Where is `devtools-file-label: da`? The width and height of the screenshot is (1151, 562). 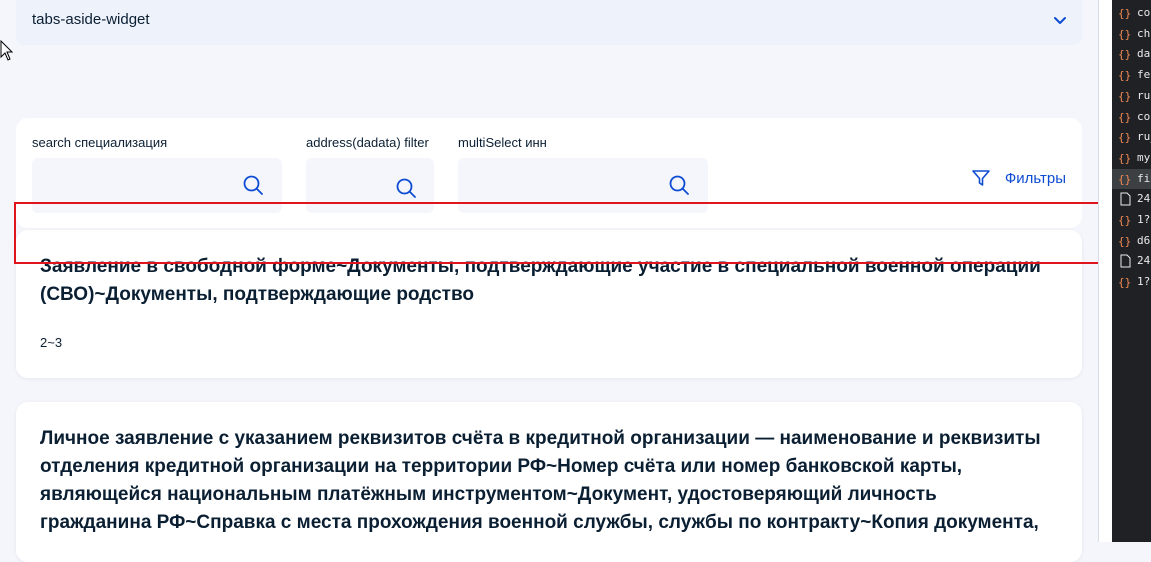
devtools-file-label: da is located at coordinates (1144, 54).